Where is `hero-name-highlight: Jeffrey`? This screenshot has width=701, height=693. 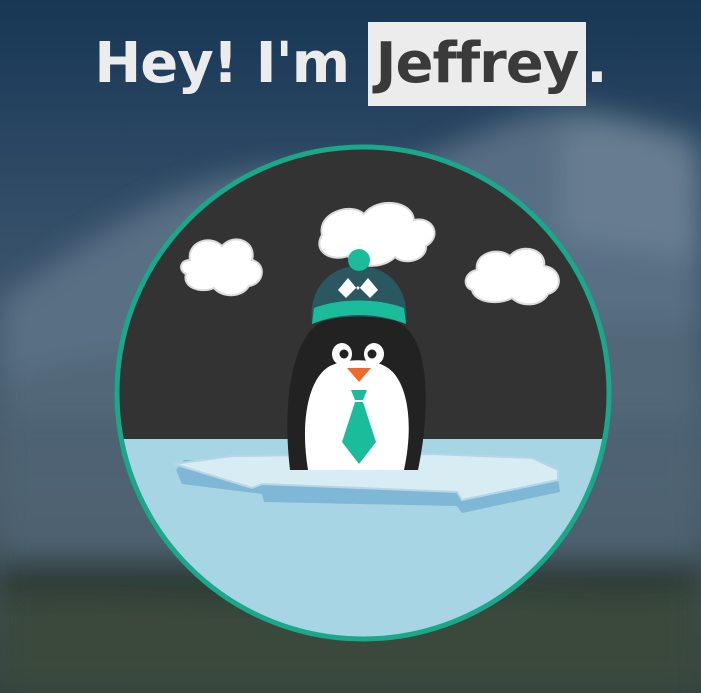 hero-name-highlight: Jeffrey is located at coordinates (477, 64).